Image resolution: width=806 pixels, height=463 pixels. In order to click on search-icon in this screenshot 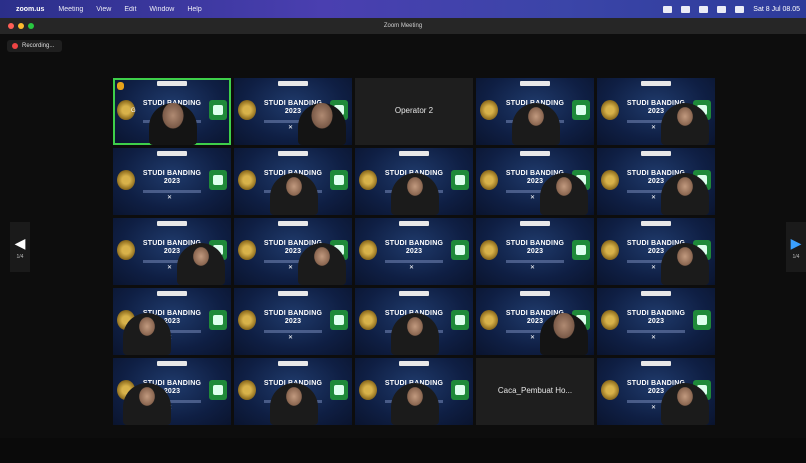, I will do `click(722, 9)`.